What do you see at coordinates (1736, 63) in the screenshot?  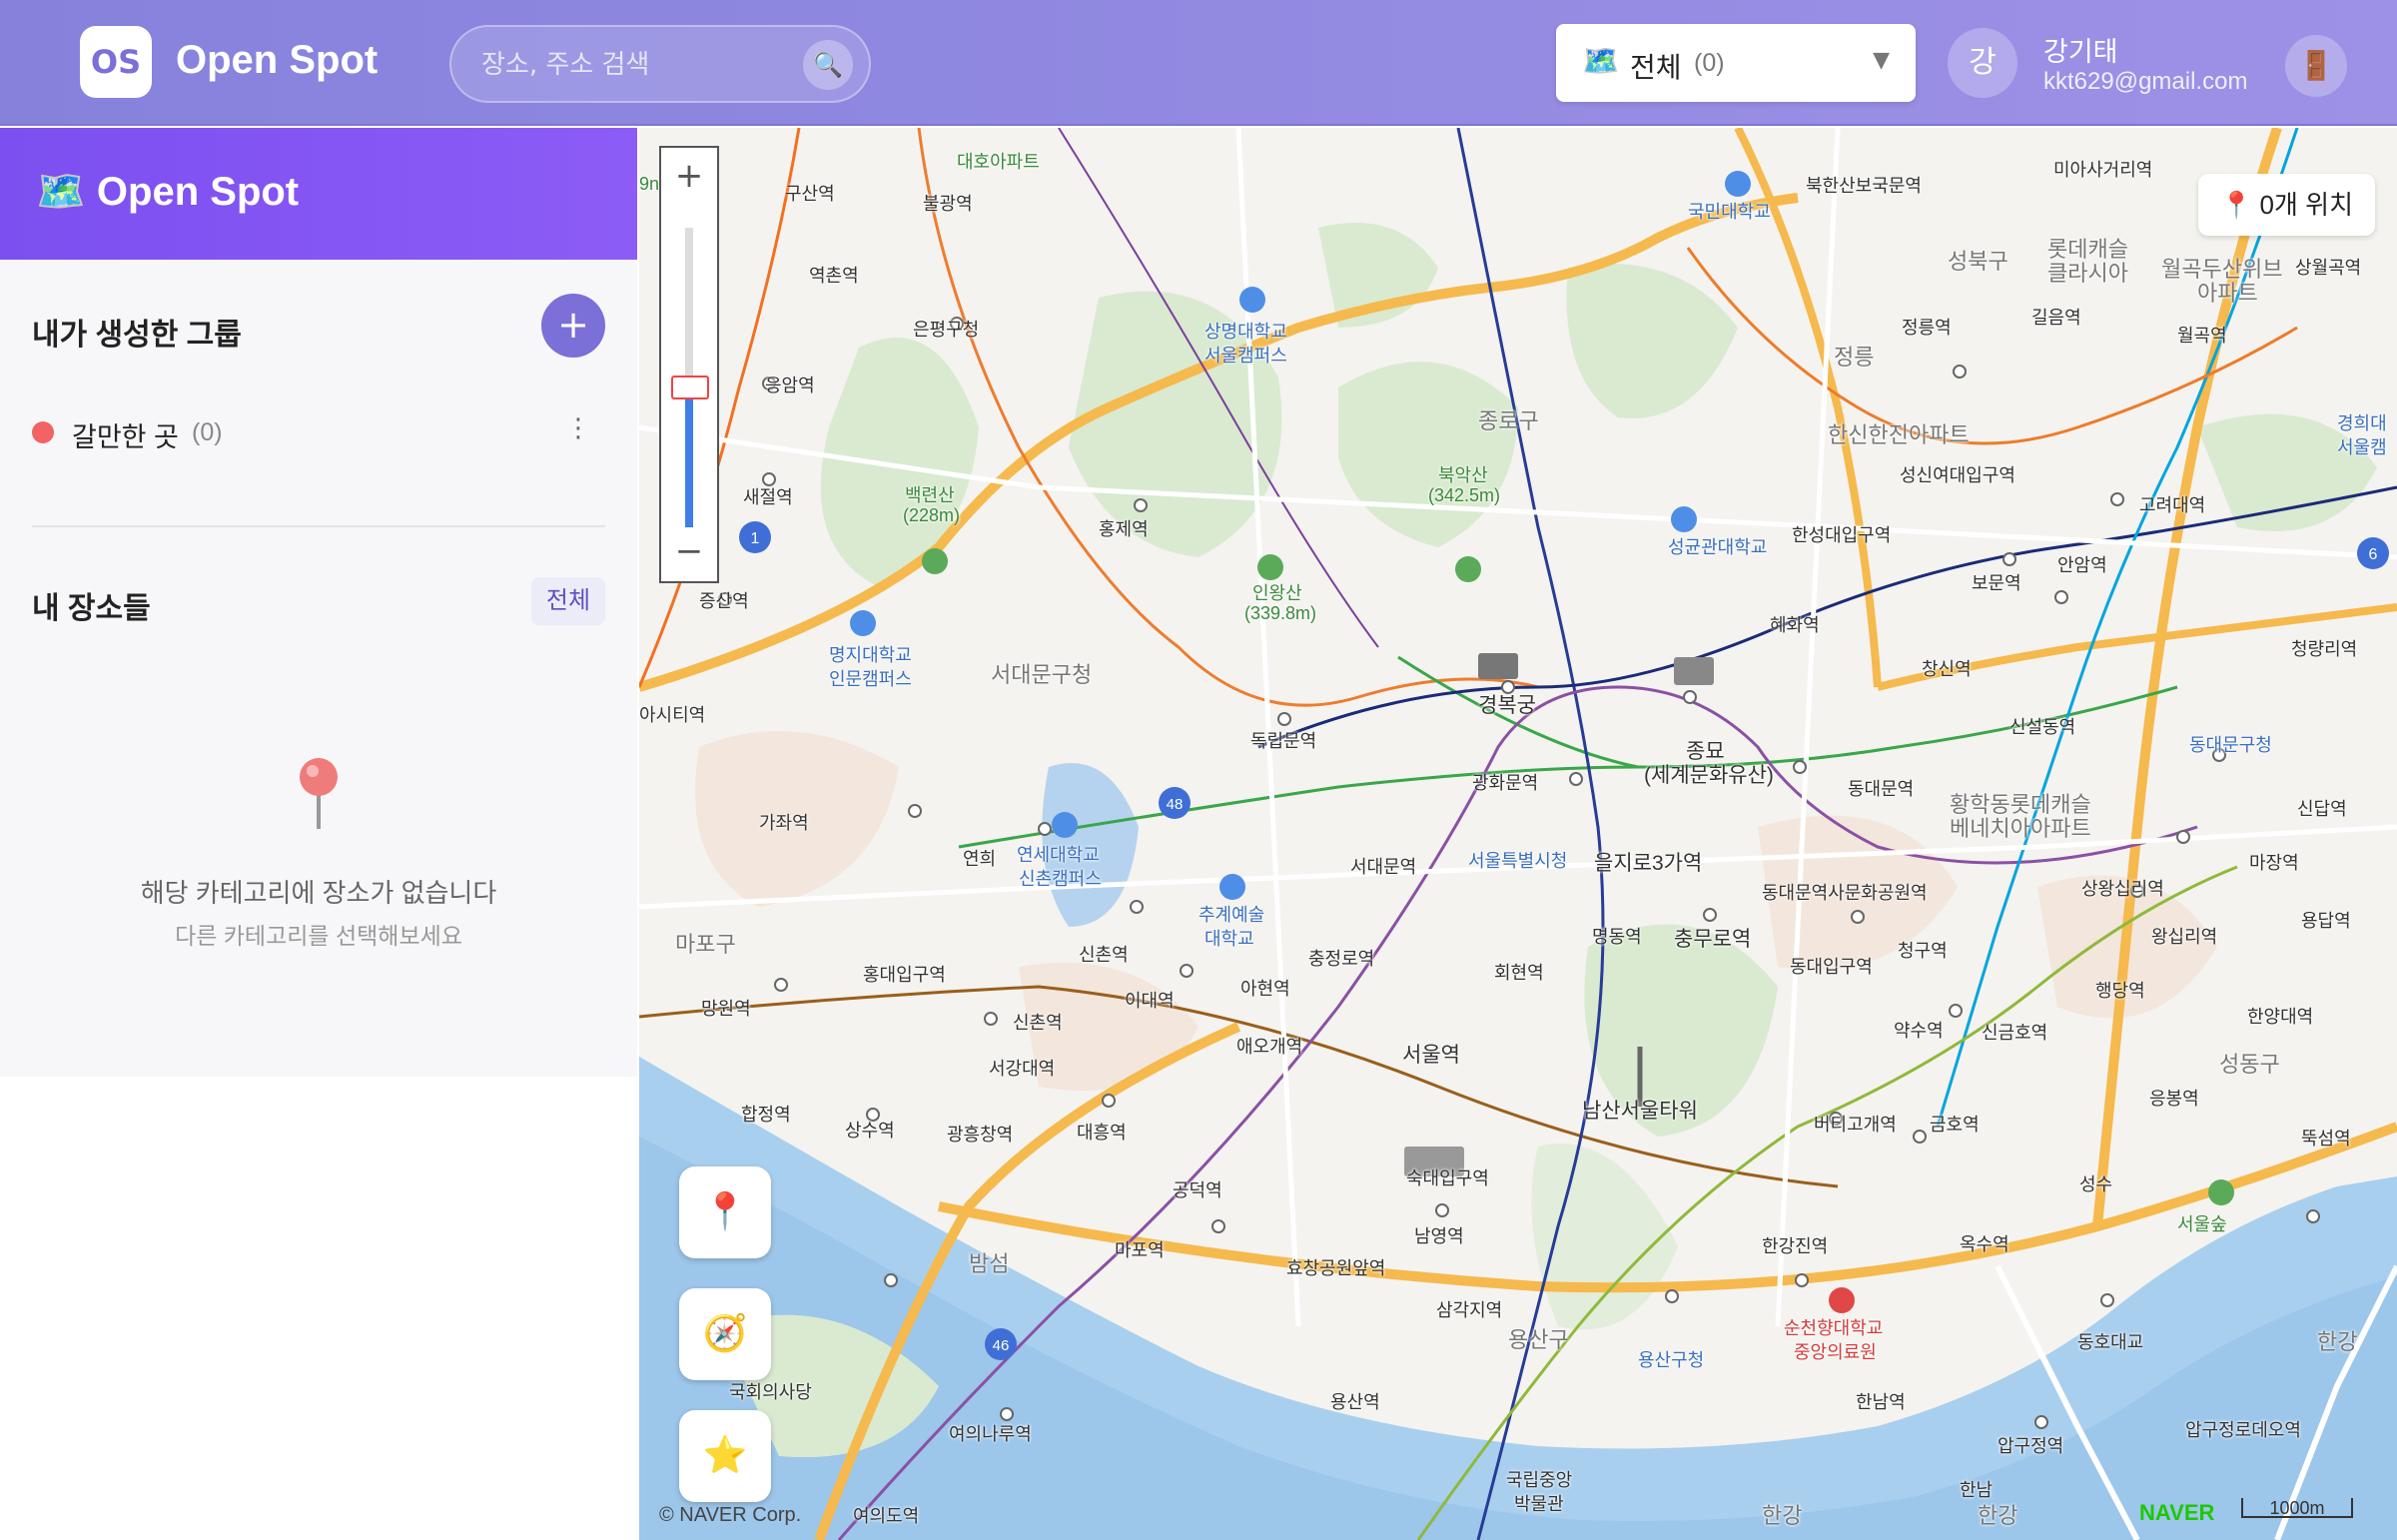 I see `category-select: 🗺️ 전체 (0) ▼` at bounding box center [1736, 63].